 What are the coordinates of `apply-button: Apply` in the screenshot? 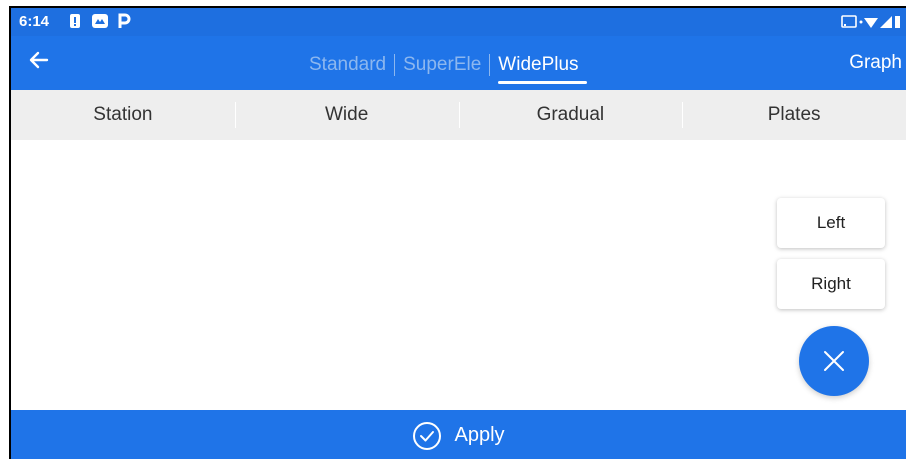 It's located at (458, 434).